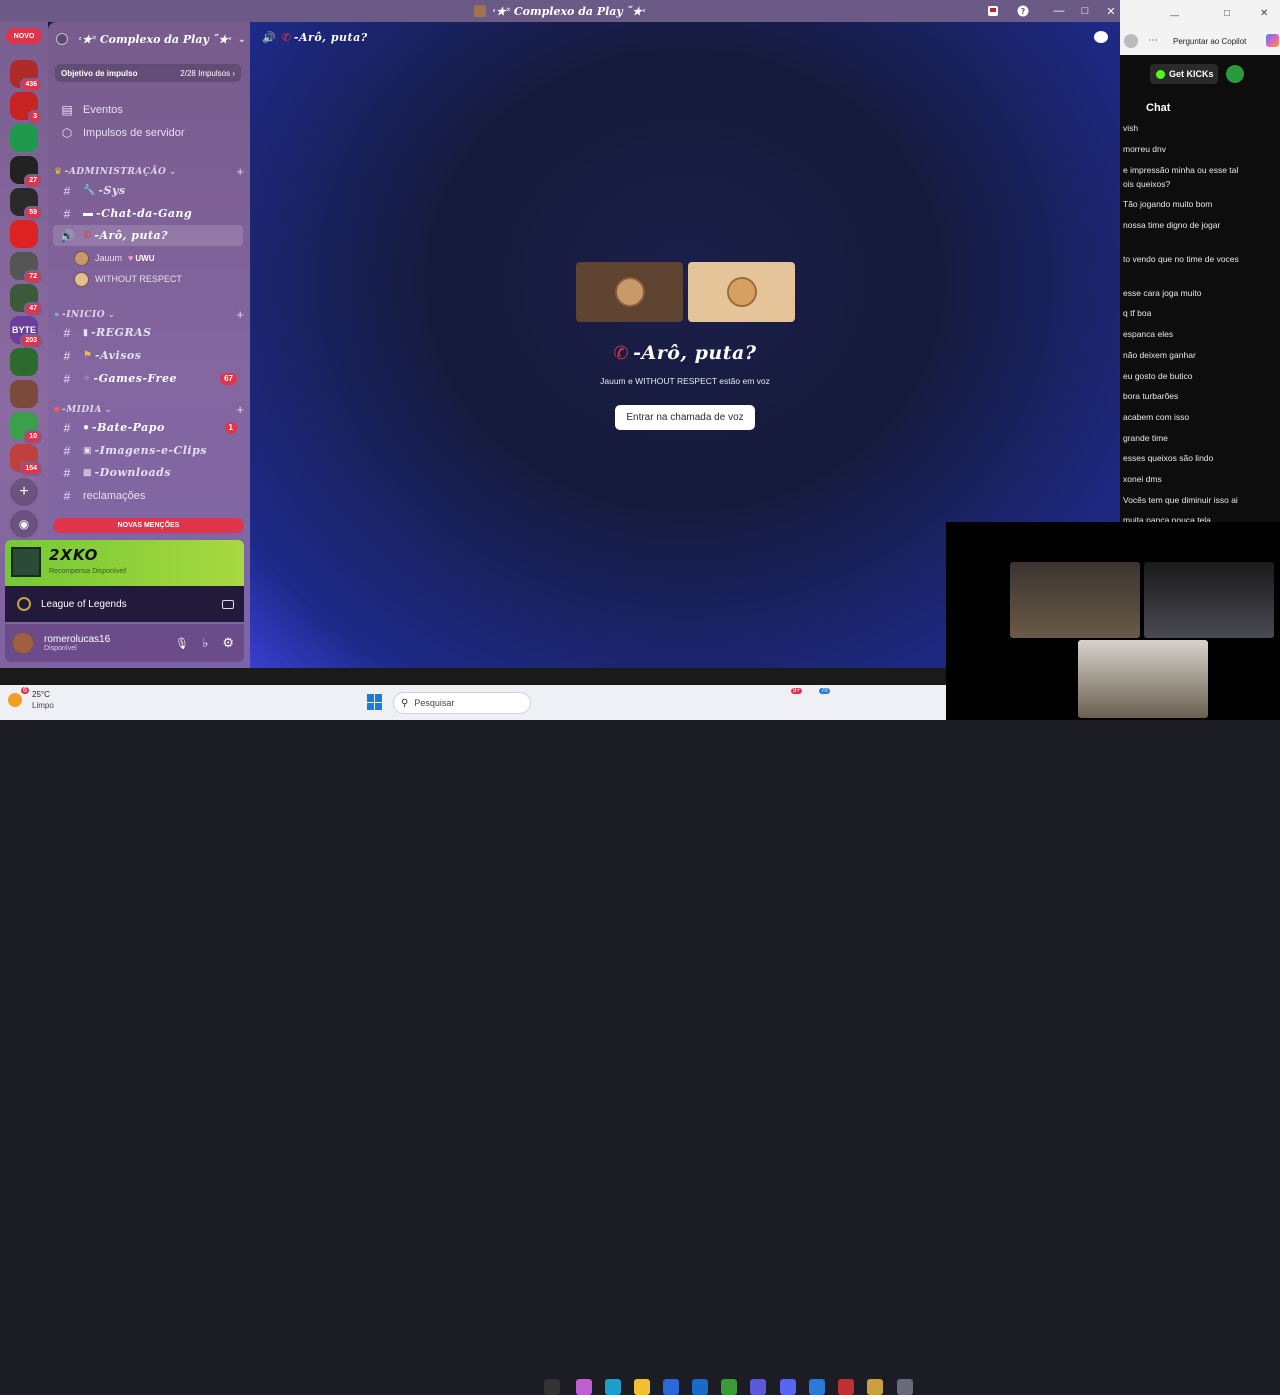 The height and width of the screenshot is (1395, 1280). I want to click on server-boosts-item: ⬡ Impulsos de servidor, so click(148, 132).